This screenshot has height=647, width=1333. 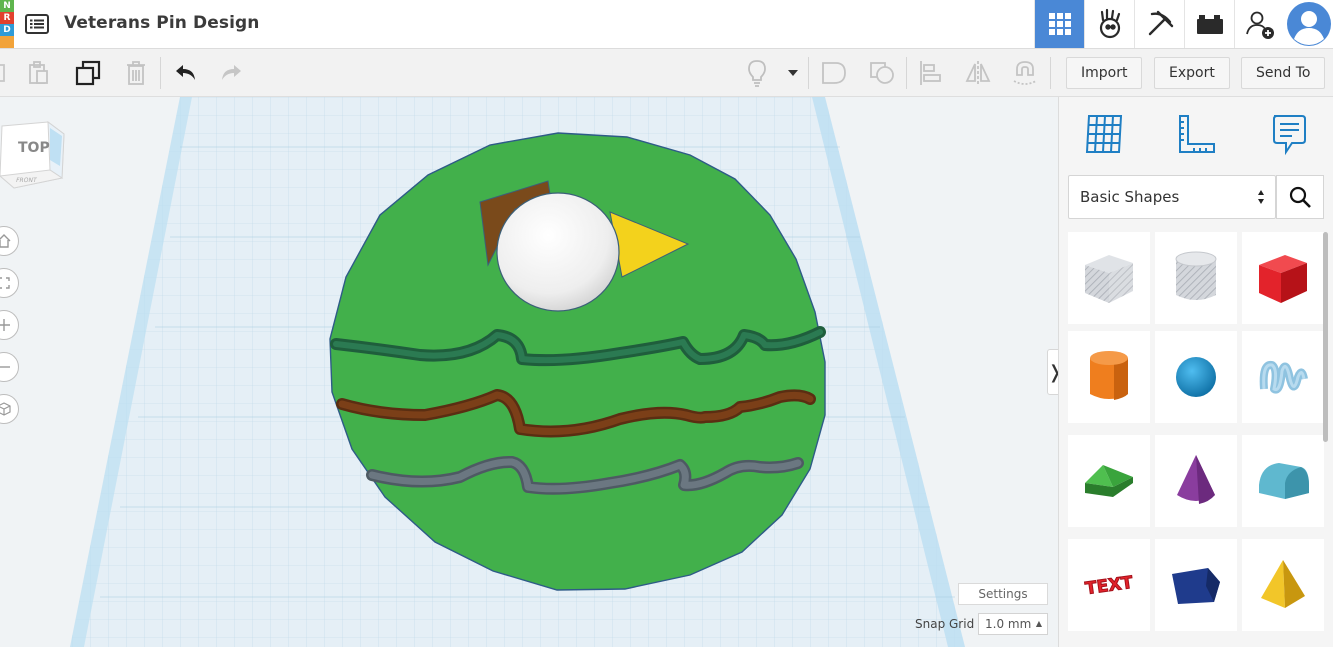 I want to click on shape-sphere, so click(x=1196, y=377).